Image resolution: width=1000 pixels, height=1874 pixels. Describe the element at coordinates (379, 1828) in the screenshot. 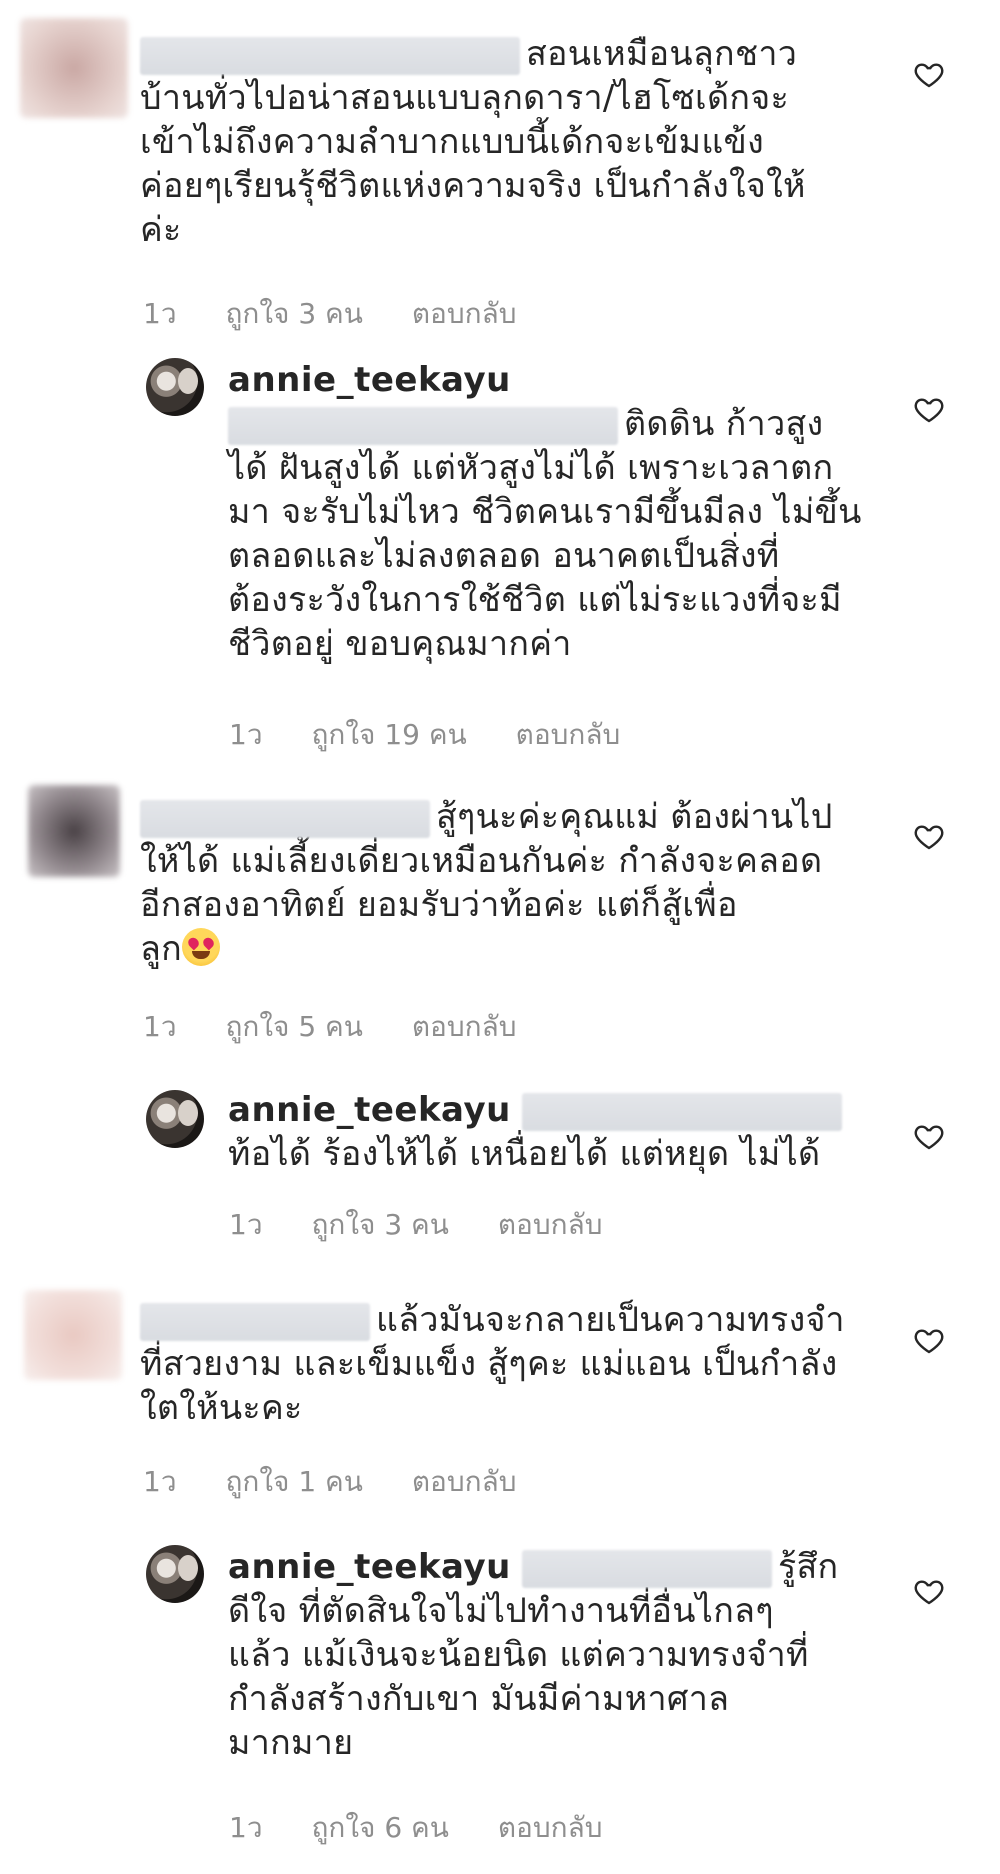

I see `likes-count: ถูกใจ 6 คน` at that location.